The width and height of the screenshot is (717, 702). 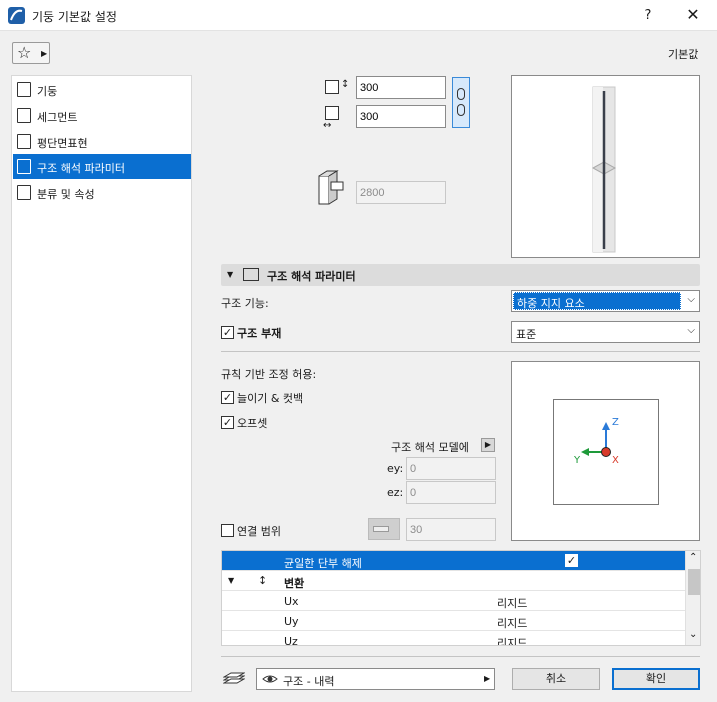 What do you see at coordinates (453, 581) in the screenshot?
I see `table-row-group: ▼ ↕ 변환` at bounding box center [453, 581].